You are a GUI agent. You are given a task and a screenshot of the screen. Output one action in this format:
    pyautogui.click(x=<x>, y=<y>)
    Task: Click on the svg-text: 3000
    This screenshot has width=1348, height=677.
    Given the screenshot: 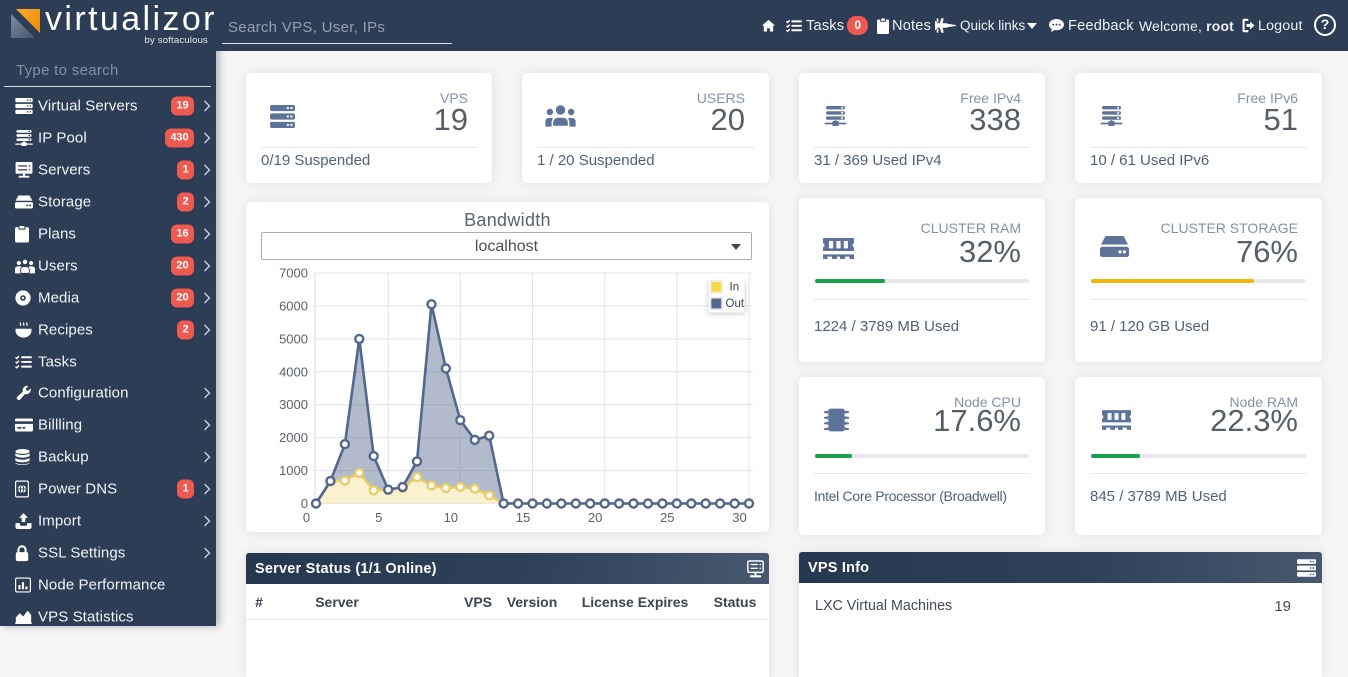 What is the action you would take?
    pyautogui.click(x=293, y=404)
    